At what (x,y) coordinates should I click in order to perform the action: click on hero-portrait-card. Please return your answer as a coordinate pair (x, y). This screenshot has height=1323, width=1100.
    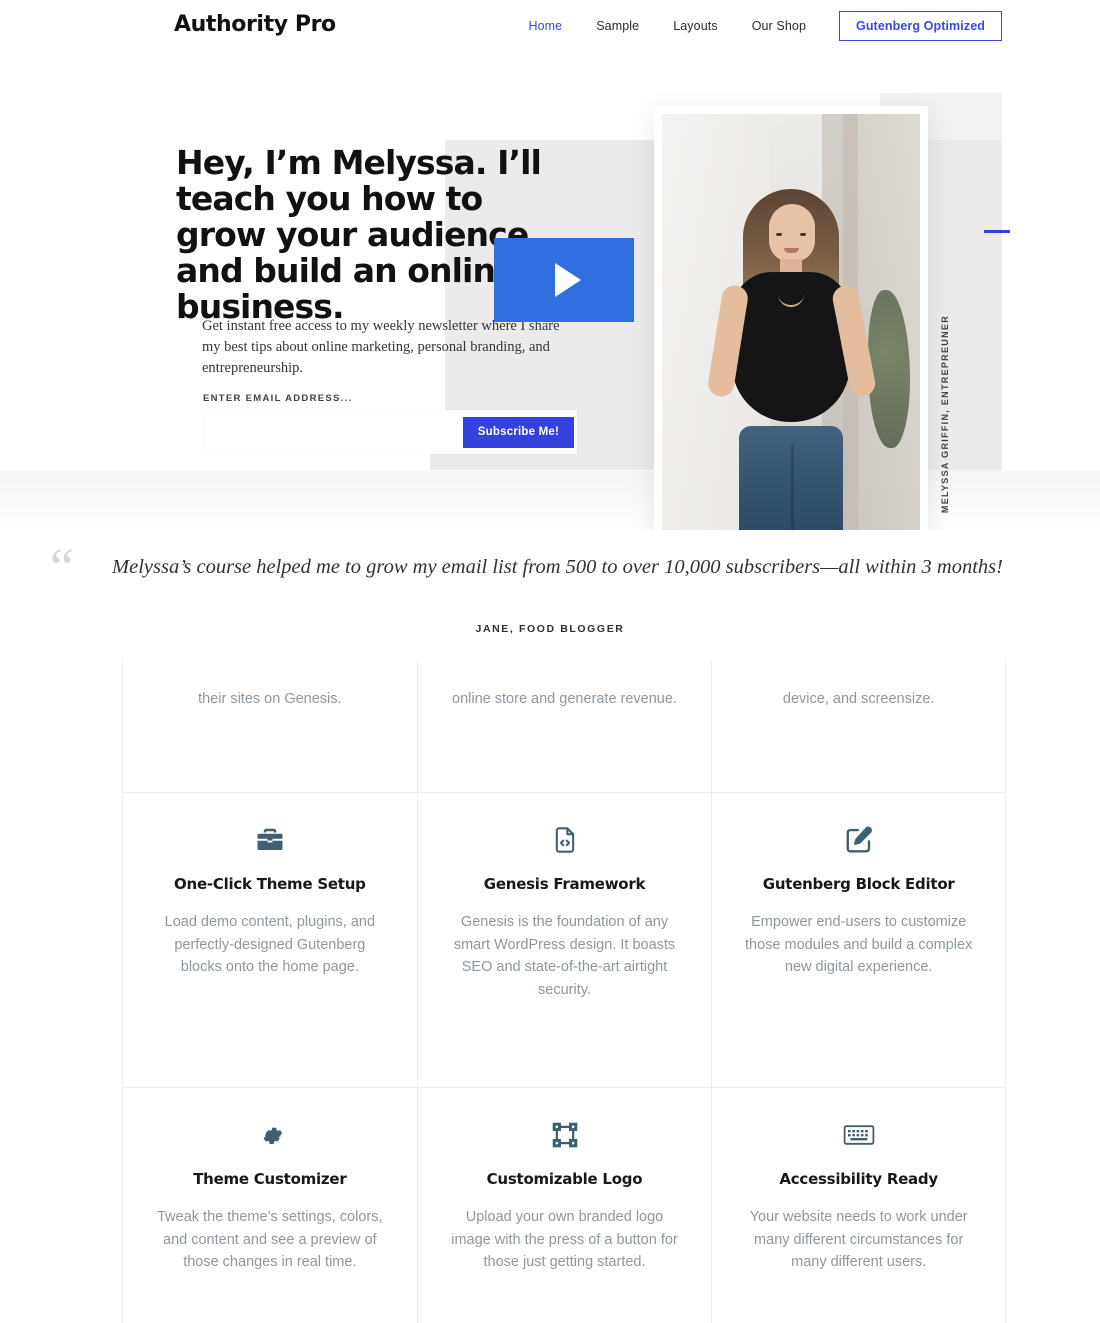
    Looking at the image, I should click on (791, 318).